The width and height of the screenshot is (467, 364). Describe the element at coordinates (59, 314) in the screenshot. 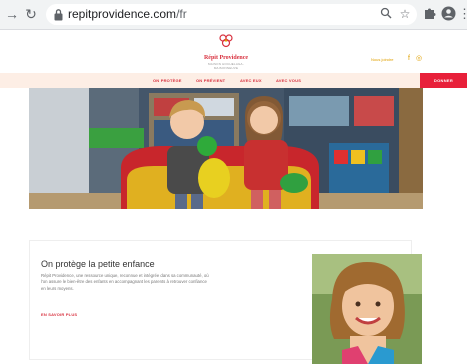

I see `learn-more-link: EN SAVOIR PLUS` at that location.